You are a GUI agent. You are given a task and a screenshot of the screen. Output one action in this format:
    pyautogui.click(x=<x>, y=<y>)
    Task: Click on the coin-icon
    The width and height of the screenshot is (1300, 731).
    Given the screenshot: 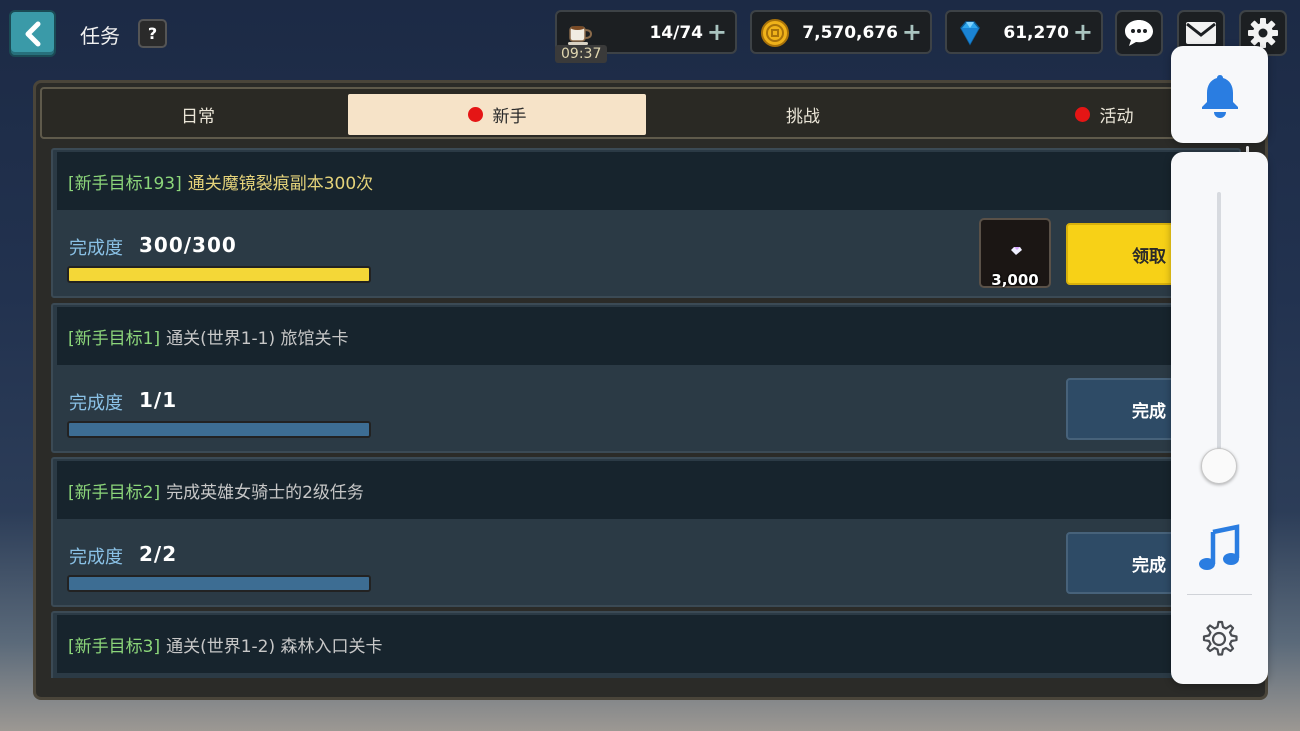 What is the action you would take?
    pyautogui.click(x=775, y=33)
    